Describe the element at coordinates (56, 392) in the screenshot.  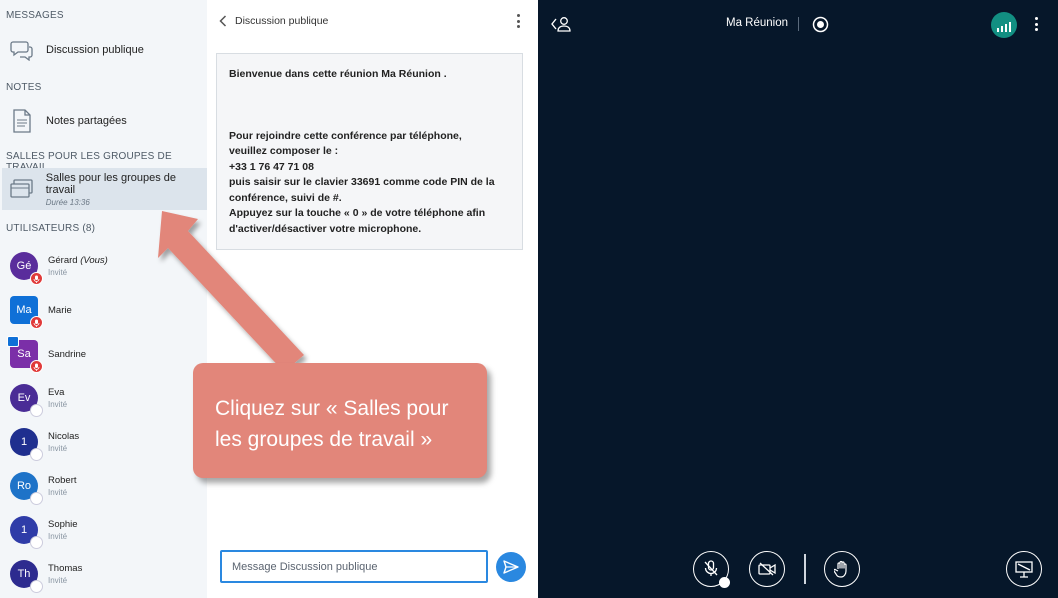
I see `user-name: Eva` at that location.